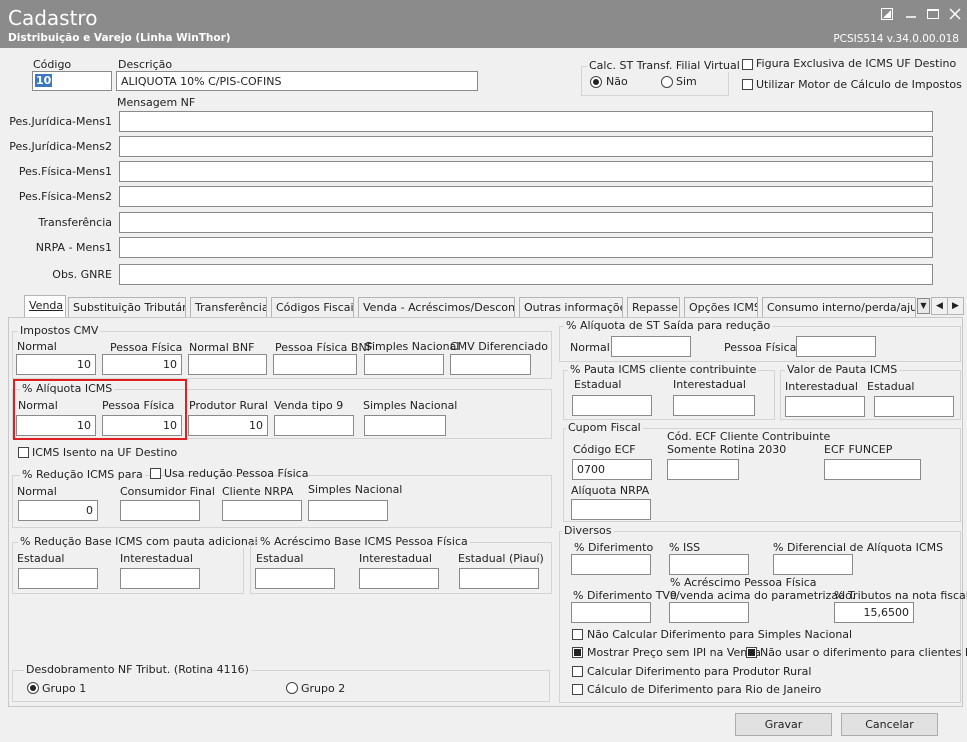 The width and height of the screenshot is (967, 742). Describe the element at coordinates (763, 595) in the screenshot. I see `acrescimo-pf-label-2: c/venda acima do parametrizado.` at that location.